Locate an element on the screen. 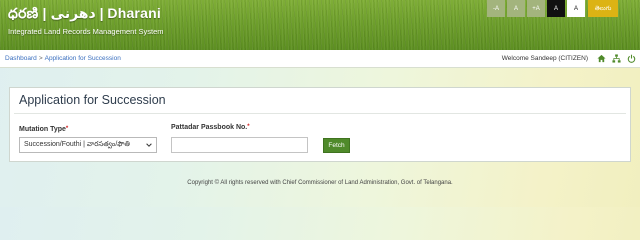 Image resolution: width=640 pixels, height=240 pixels. font-decrease-button: -A is located at coordinates (496, 8).